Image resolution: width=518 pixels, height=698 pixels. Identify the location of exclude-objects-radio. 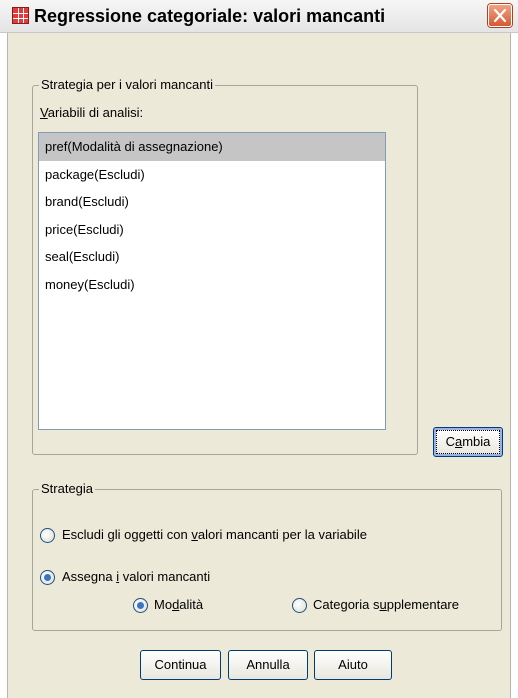
(47, 535).